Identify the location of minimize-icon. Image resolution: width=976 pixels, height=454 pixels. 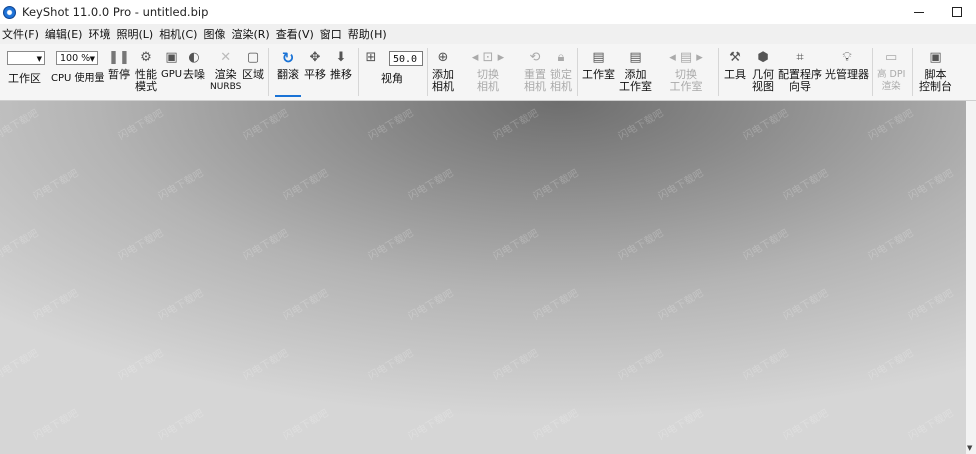
(919, 12).